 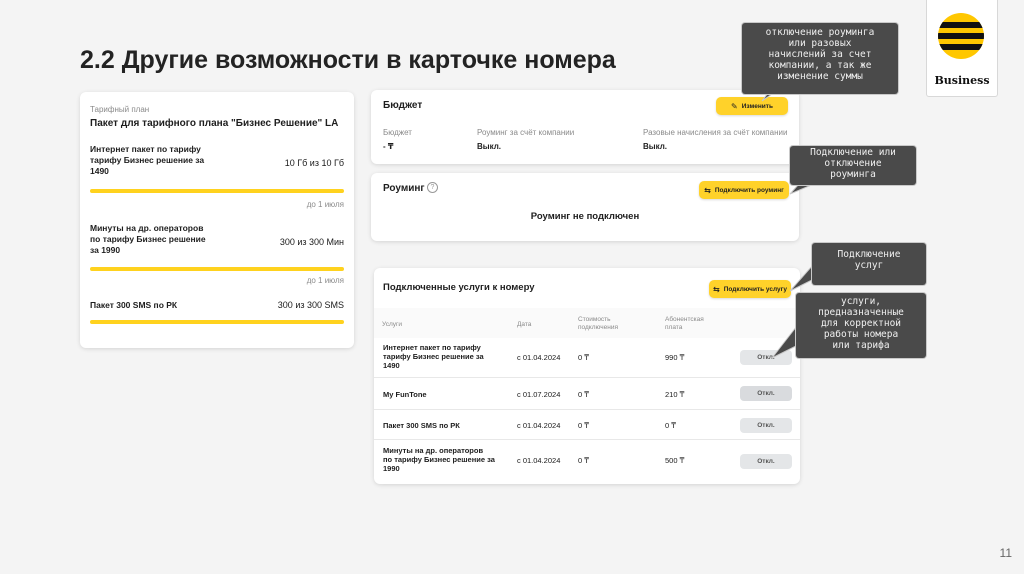 I want to click on callout-roaming: Подключение или отключение роуминга, so click(x=853, y=165).